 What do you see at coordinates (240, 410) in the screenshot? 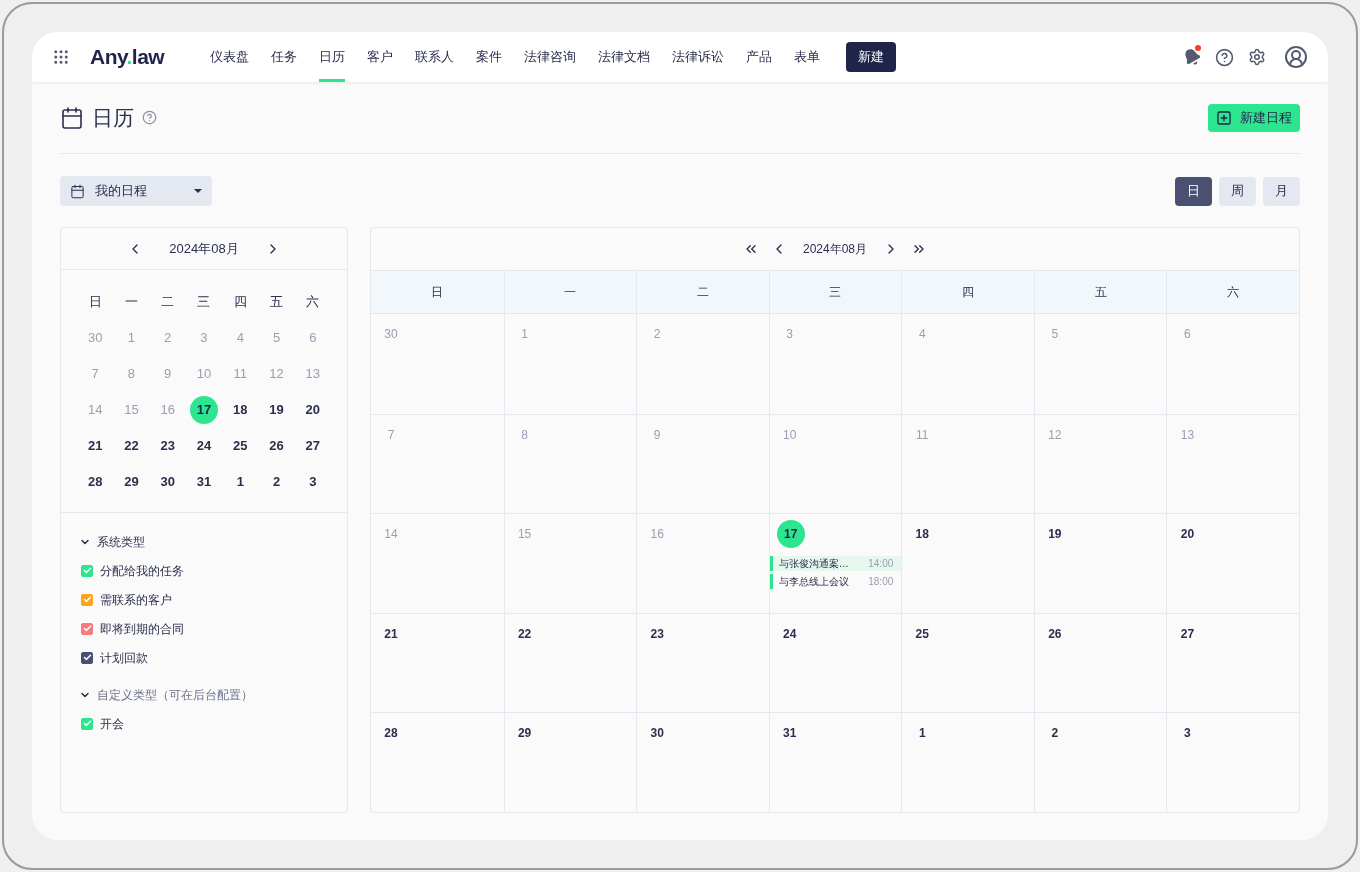
I see `date-cell: 18` at bounding box center [240, 410].